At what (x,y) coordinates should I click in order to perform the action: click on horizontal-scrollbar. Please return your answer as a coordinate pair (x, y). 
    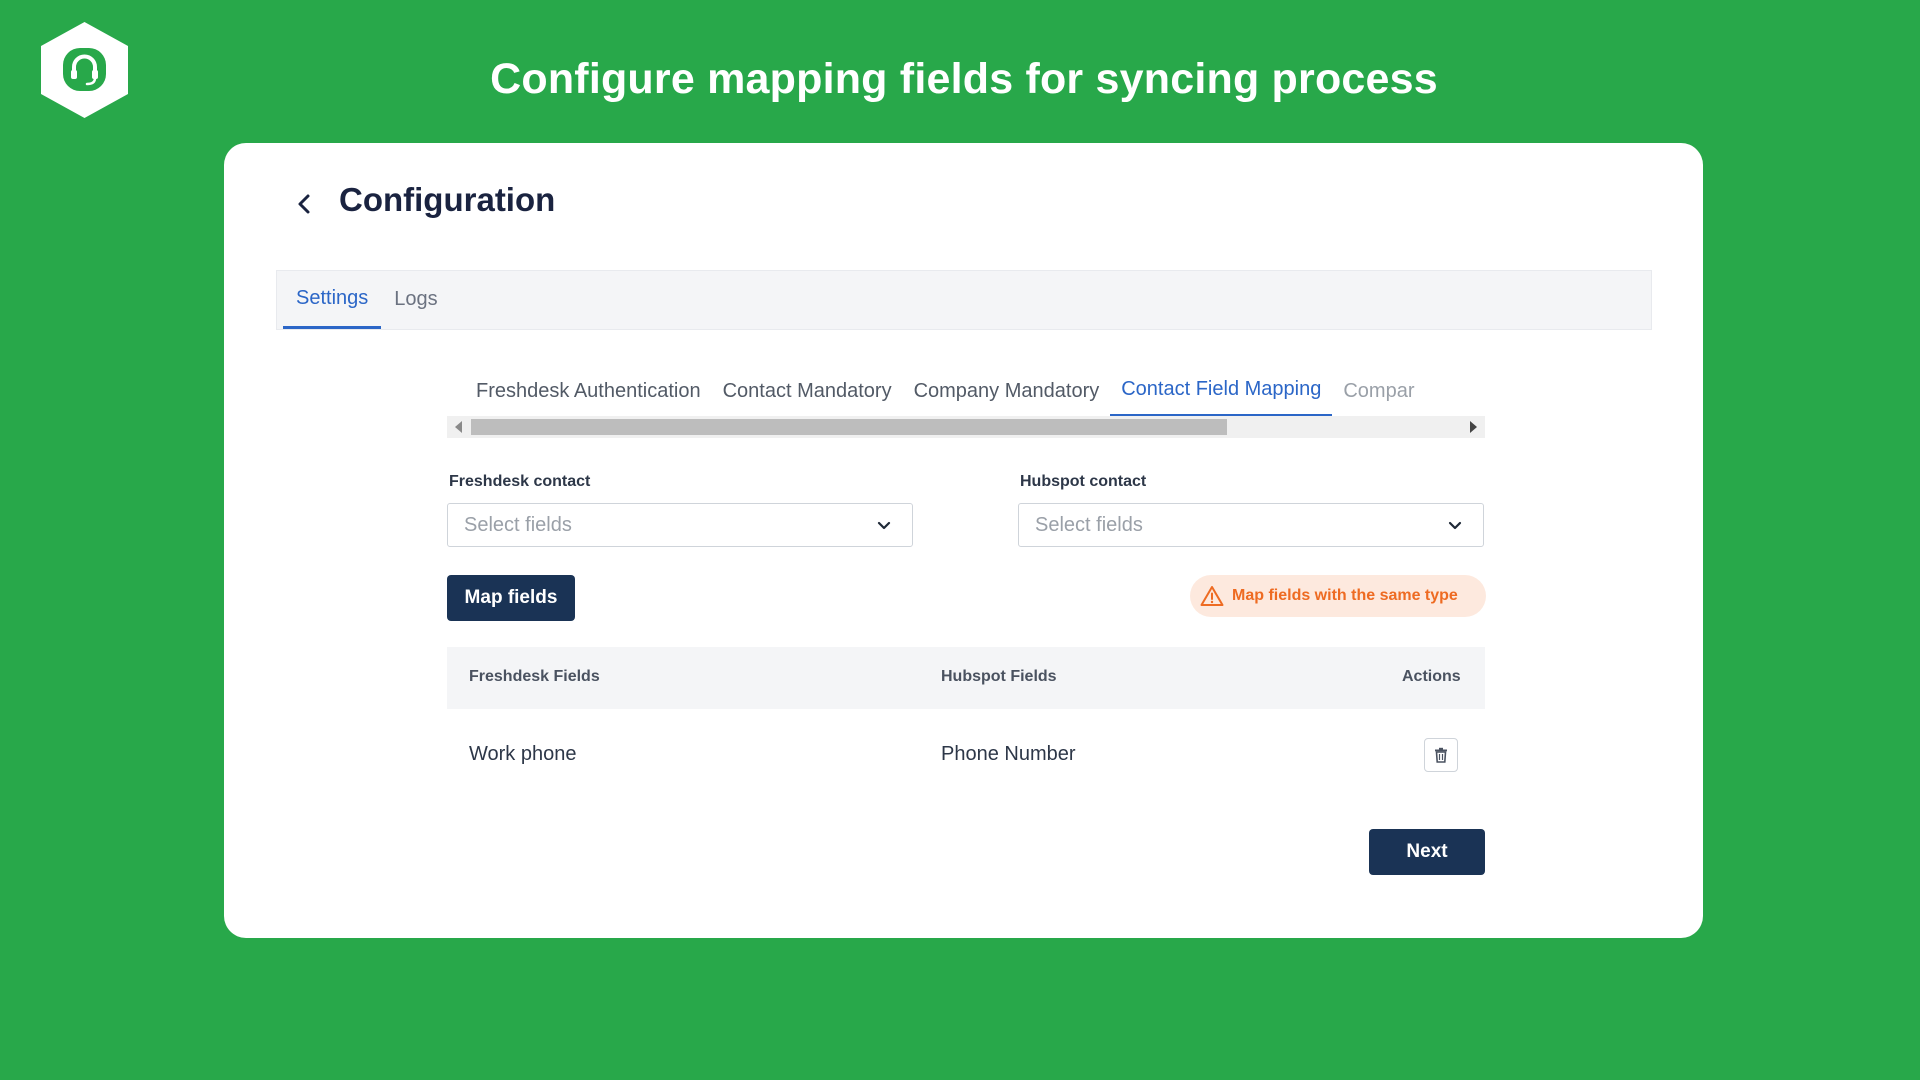
    Looking at the image, I should click on (966, 427).